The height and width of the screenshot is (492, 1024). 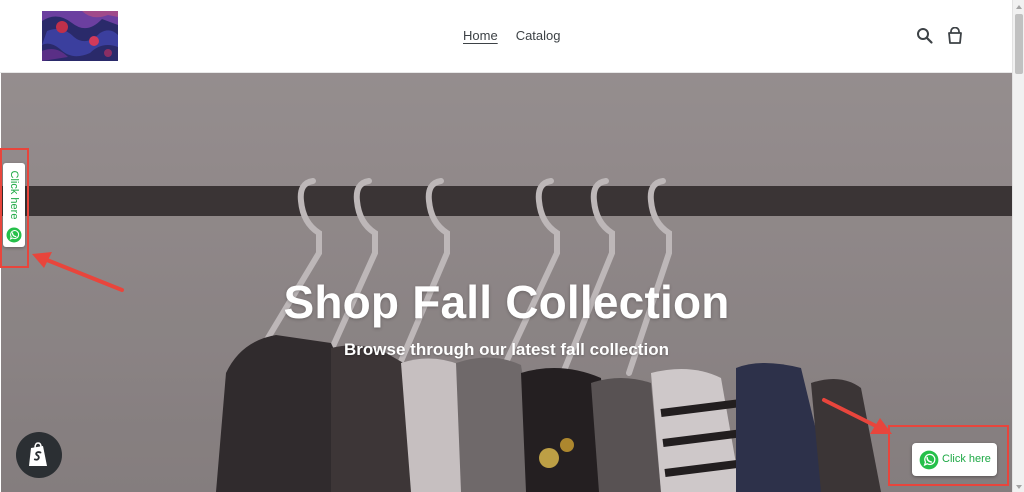 I want to click on shopify-badge, so click(x=39, y=455).